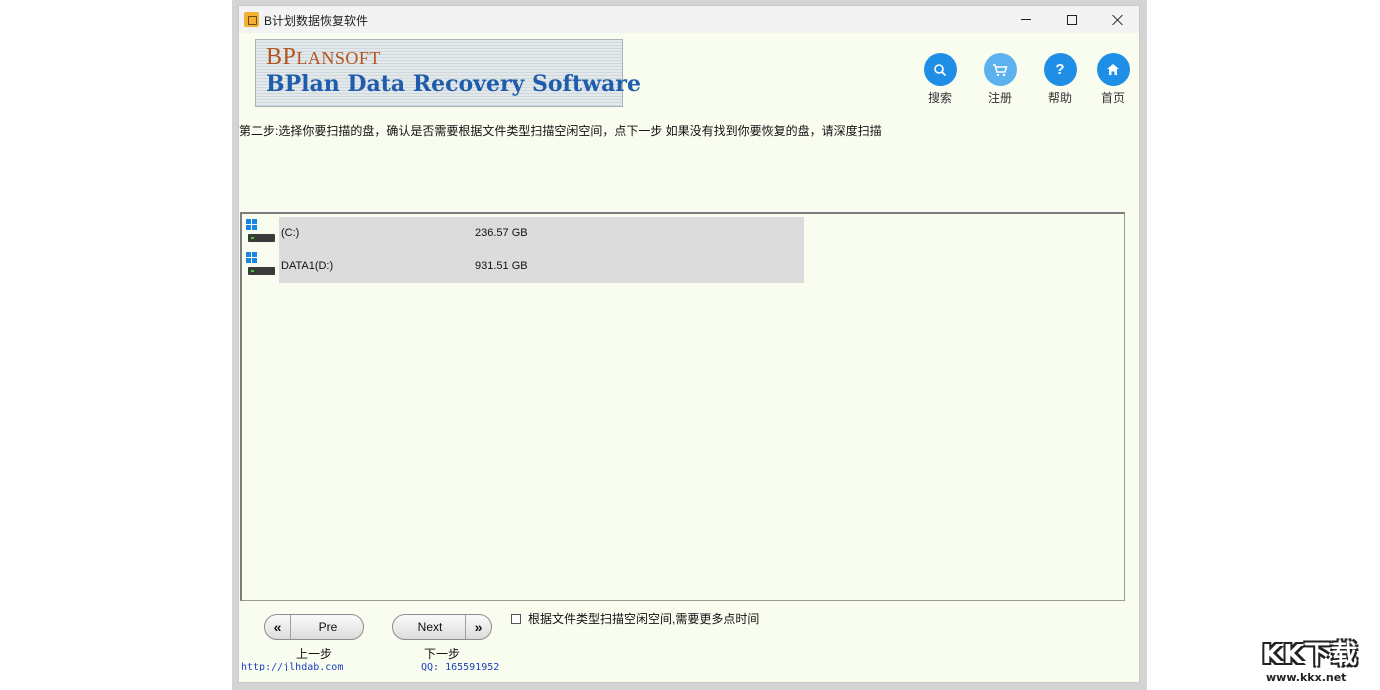 The image size is (1380, 690). What do you see at coordinates (516, 618) in the screenshot?
I see `scan-free-space-checkbox` at bounding box center [516, 618].